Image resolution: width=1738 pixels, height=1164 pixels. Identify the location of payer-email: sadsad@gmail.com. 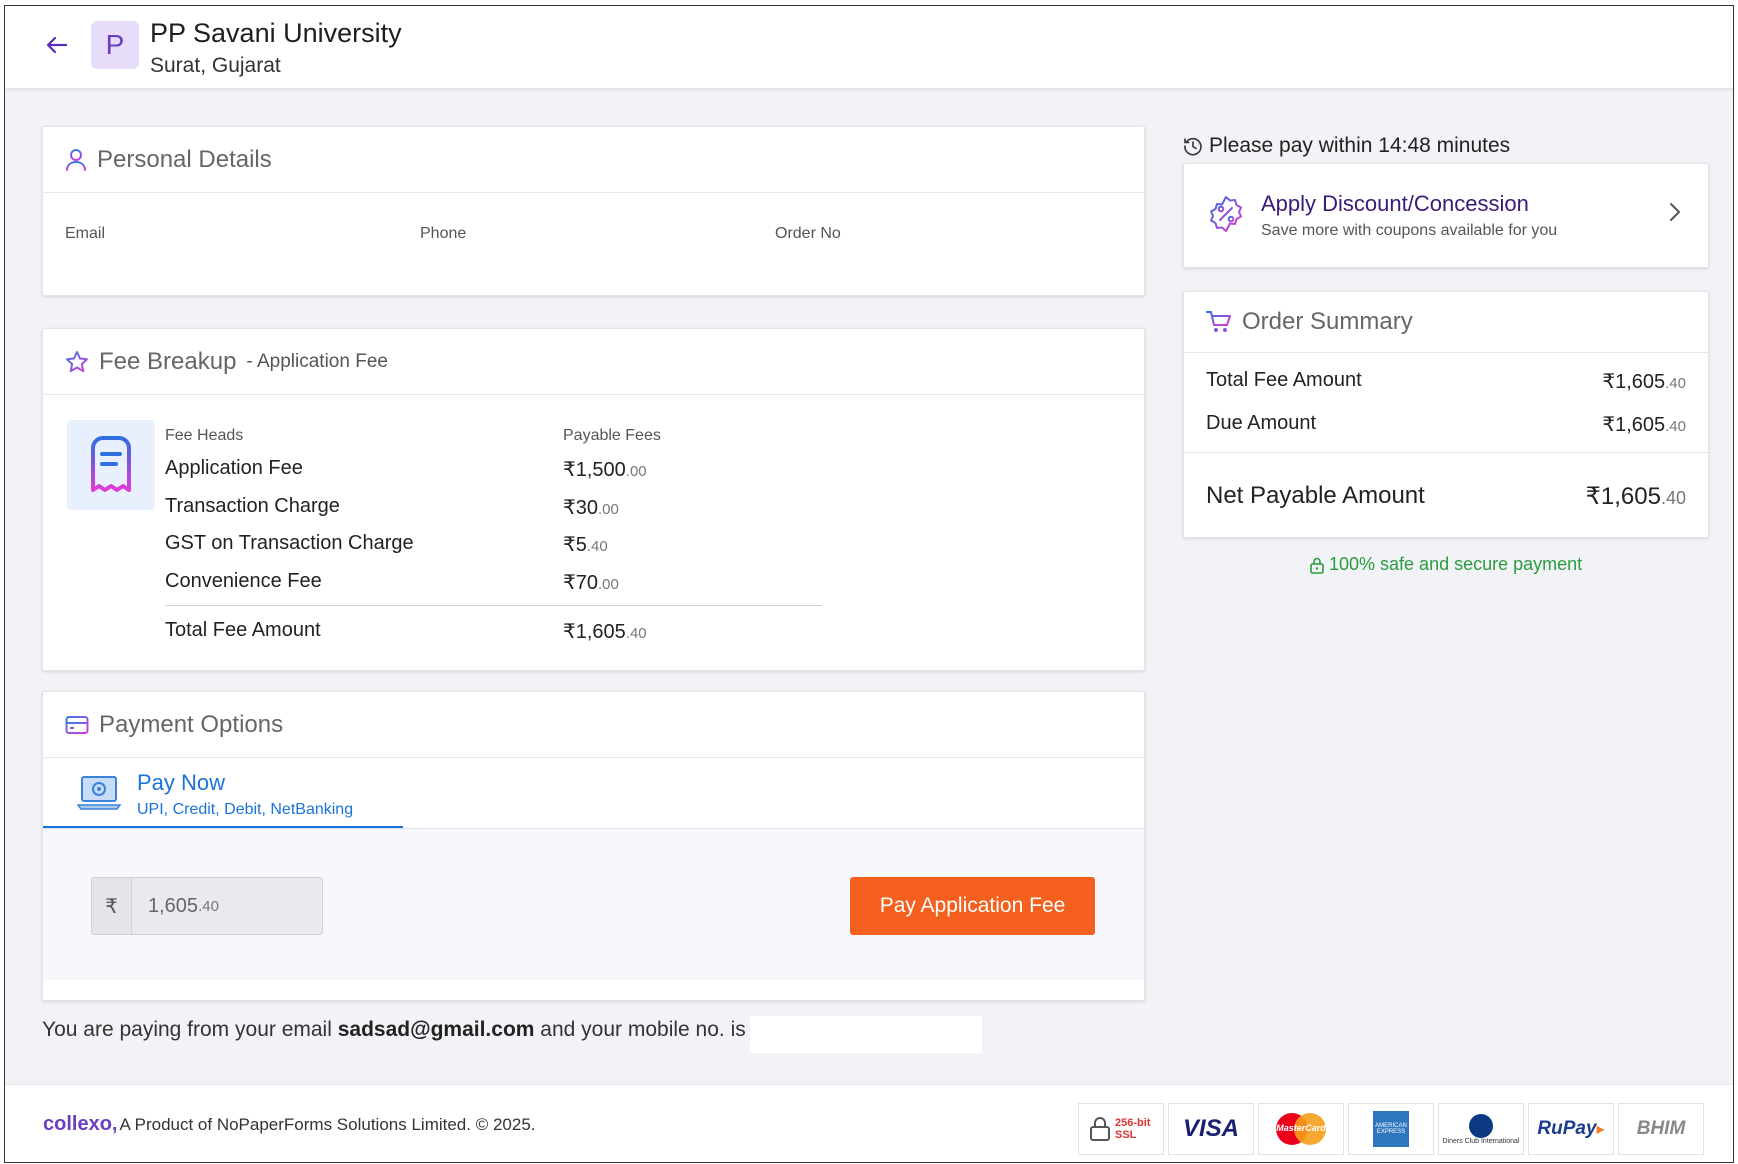
(436, 1029).